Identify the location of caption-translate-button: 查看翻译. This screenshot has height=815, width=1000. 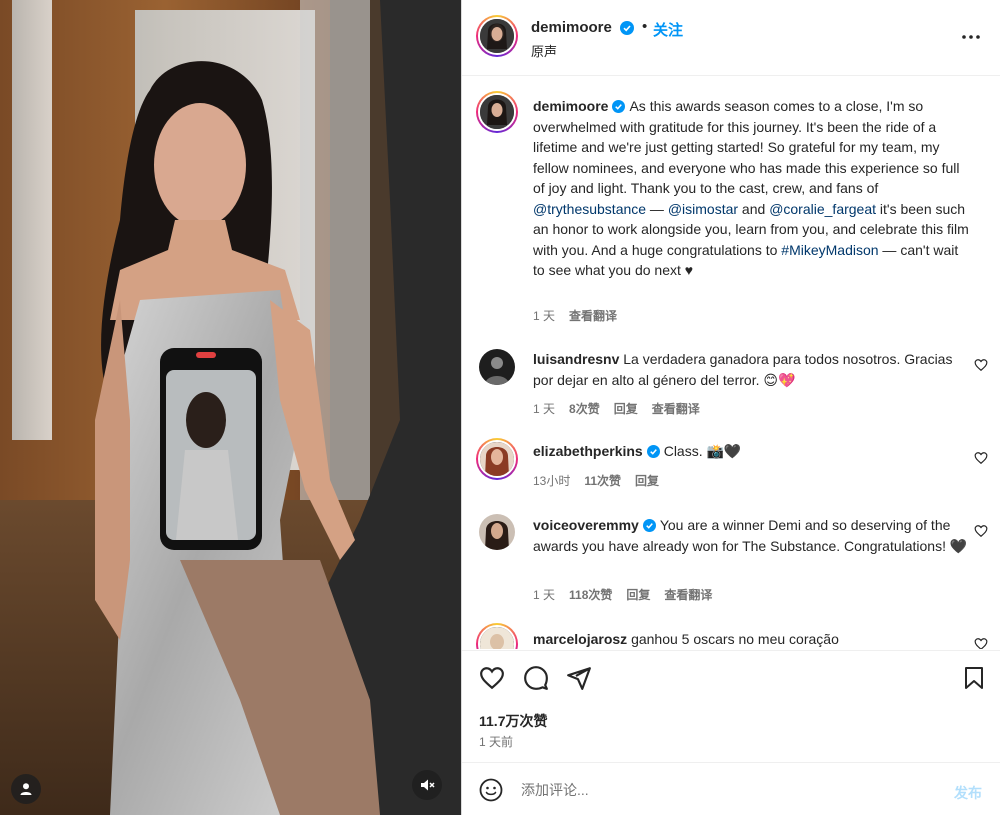
(593, 315).